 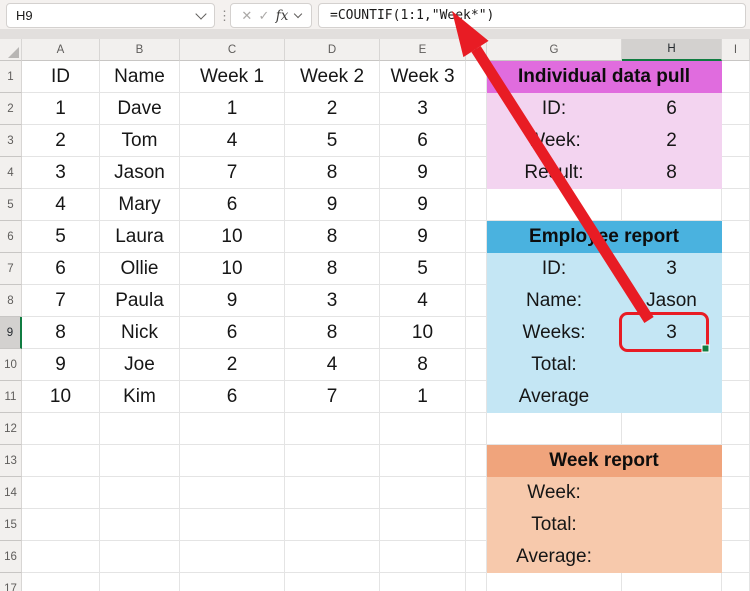 I want to click on cell-G2: ID:, so click(x=554, y=109).